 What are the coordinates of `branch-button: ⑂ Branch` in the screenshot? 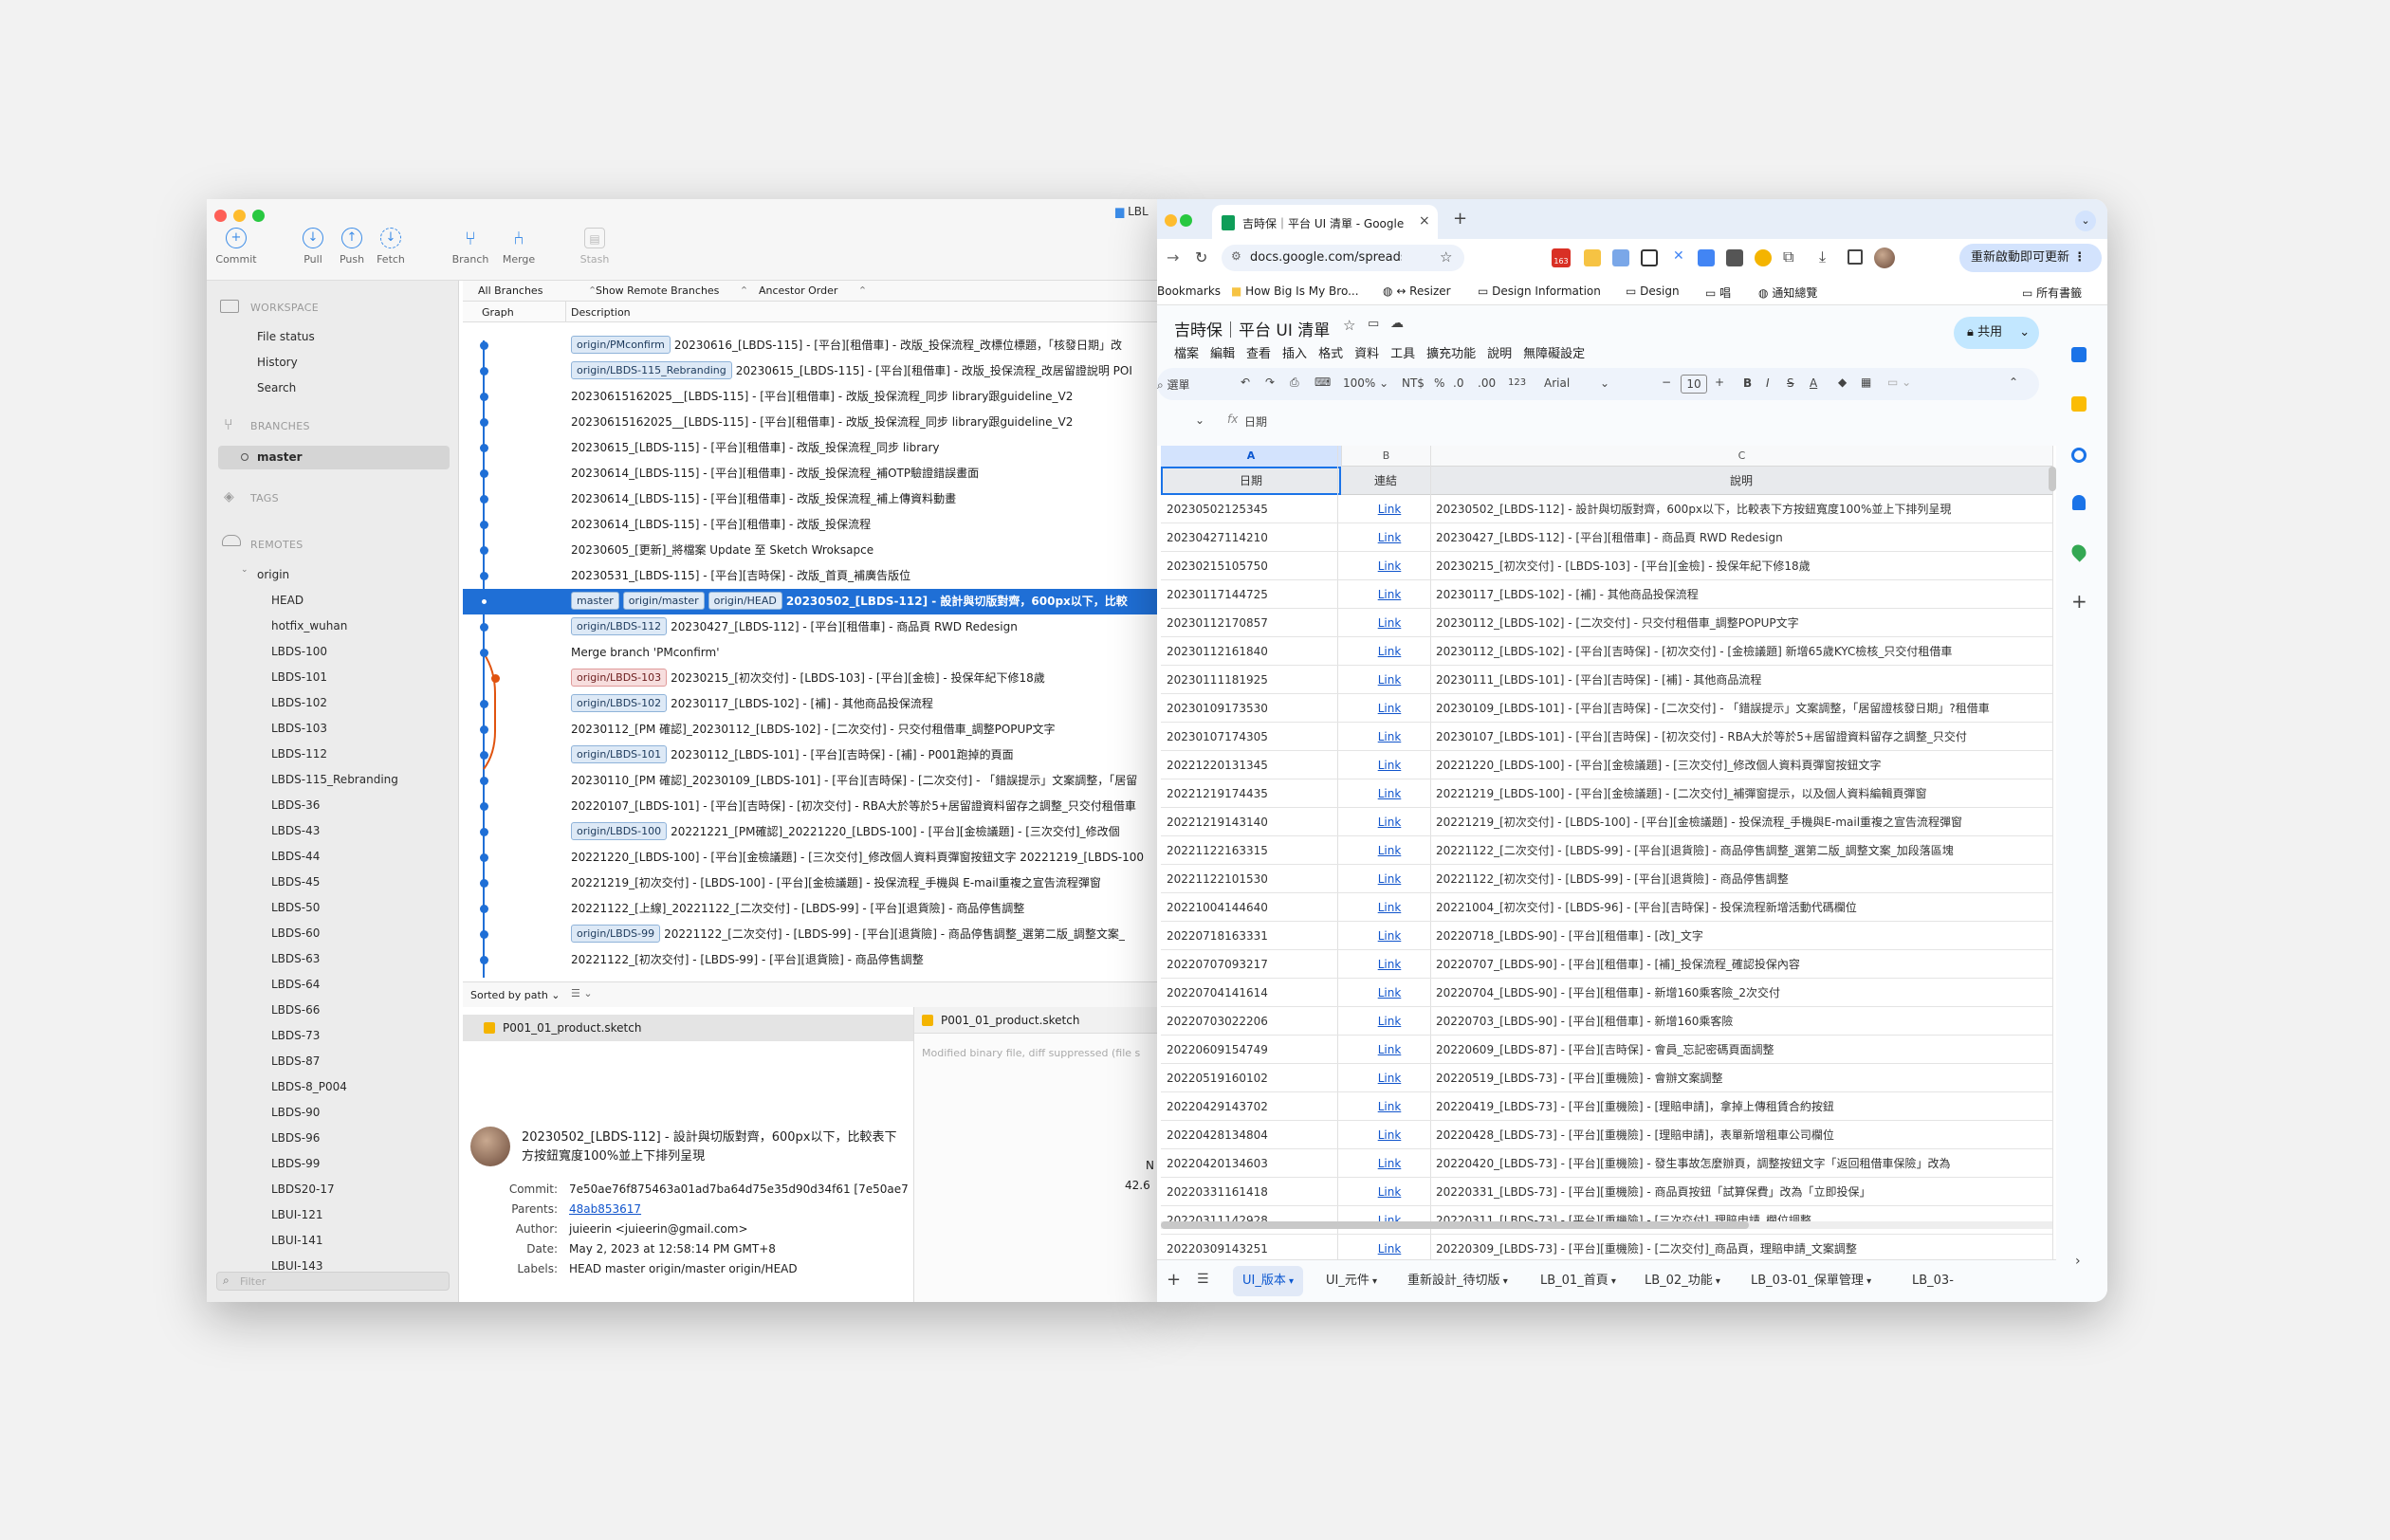 It's located at (470, 247).